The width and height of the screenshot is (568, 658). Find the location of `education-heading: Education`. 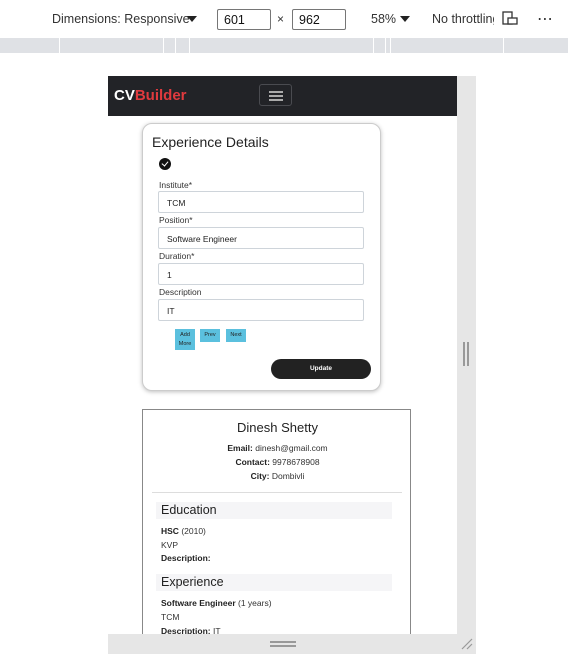

education-heading: Education is located at coordinates (274, 510).